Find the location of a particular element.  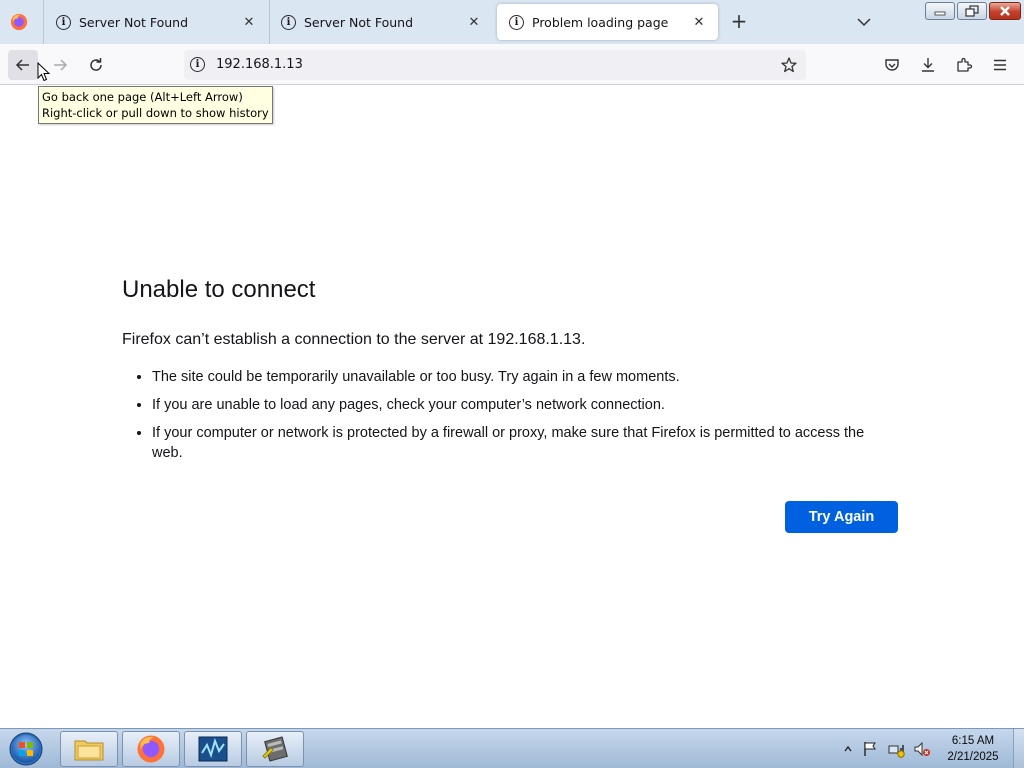

downloads-button is located at coordinates (928, 65).